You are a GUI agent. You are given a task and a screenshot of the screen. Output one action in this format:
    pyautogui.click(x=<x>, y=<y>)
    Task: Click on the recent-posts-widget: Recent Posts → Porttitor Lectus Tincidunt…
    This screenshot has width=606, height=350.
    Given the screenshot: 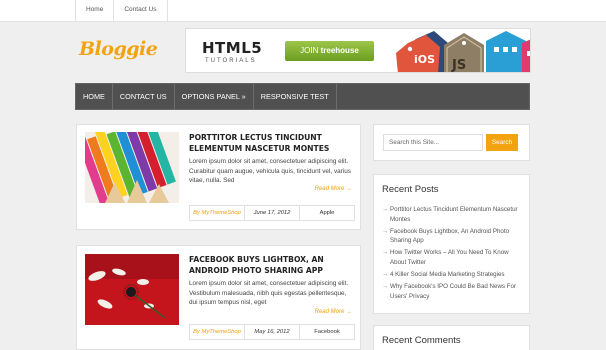 What is the action you would take?
    pyautogui.click(x=451, y=244)
    